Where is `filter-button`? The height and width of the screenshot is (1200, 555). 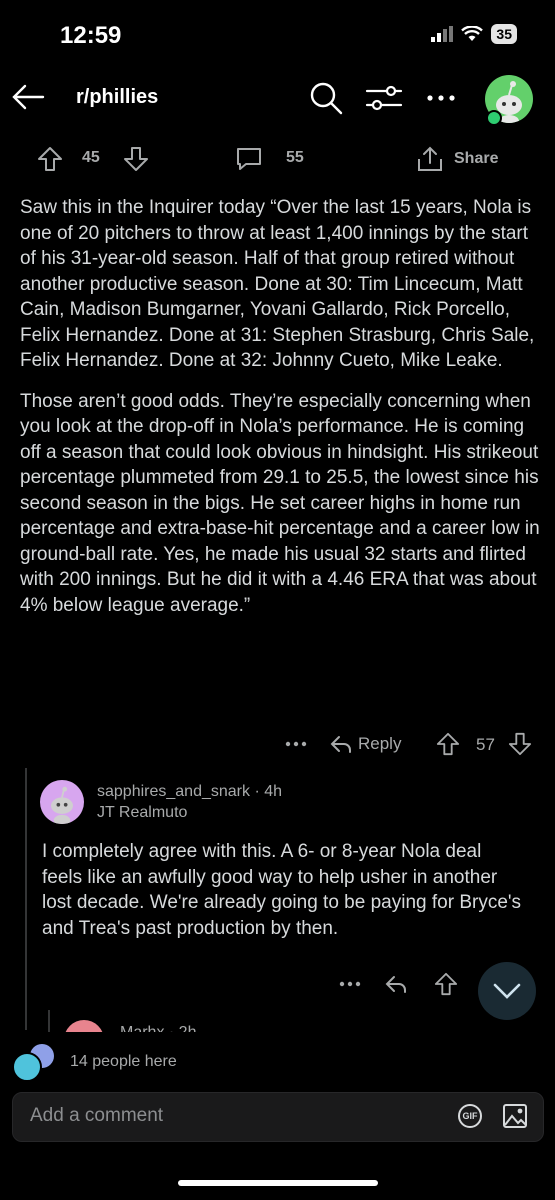
filter-button is located at coordinates (384, 98).